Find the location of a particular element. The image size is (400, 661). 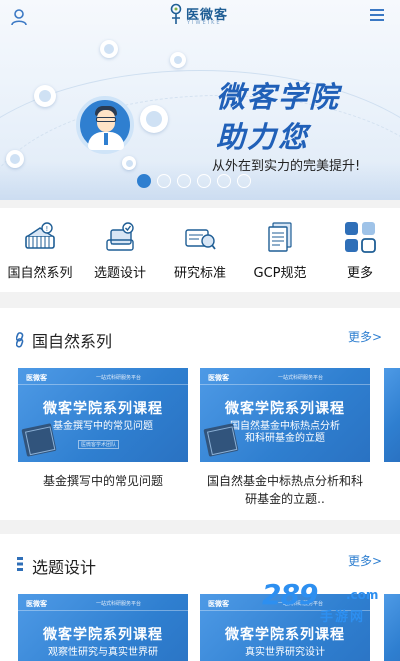

atom-bubble-icon is located at coordinates (109, 49).